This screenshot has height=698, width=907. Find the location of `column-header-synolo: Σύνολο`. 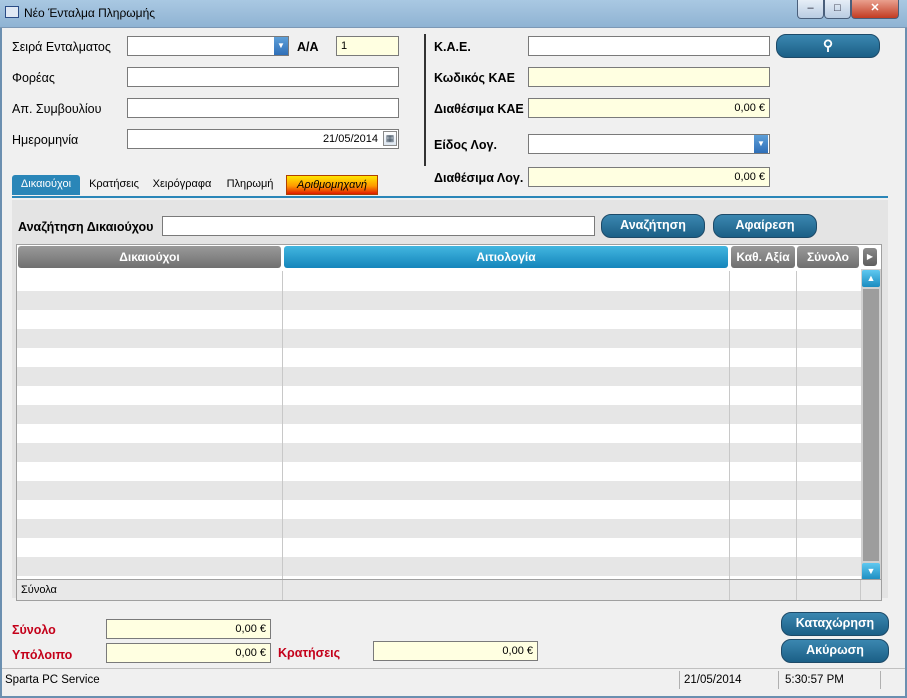

column-header-synolo: Σύνολο is located at coordinates (828, 257).